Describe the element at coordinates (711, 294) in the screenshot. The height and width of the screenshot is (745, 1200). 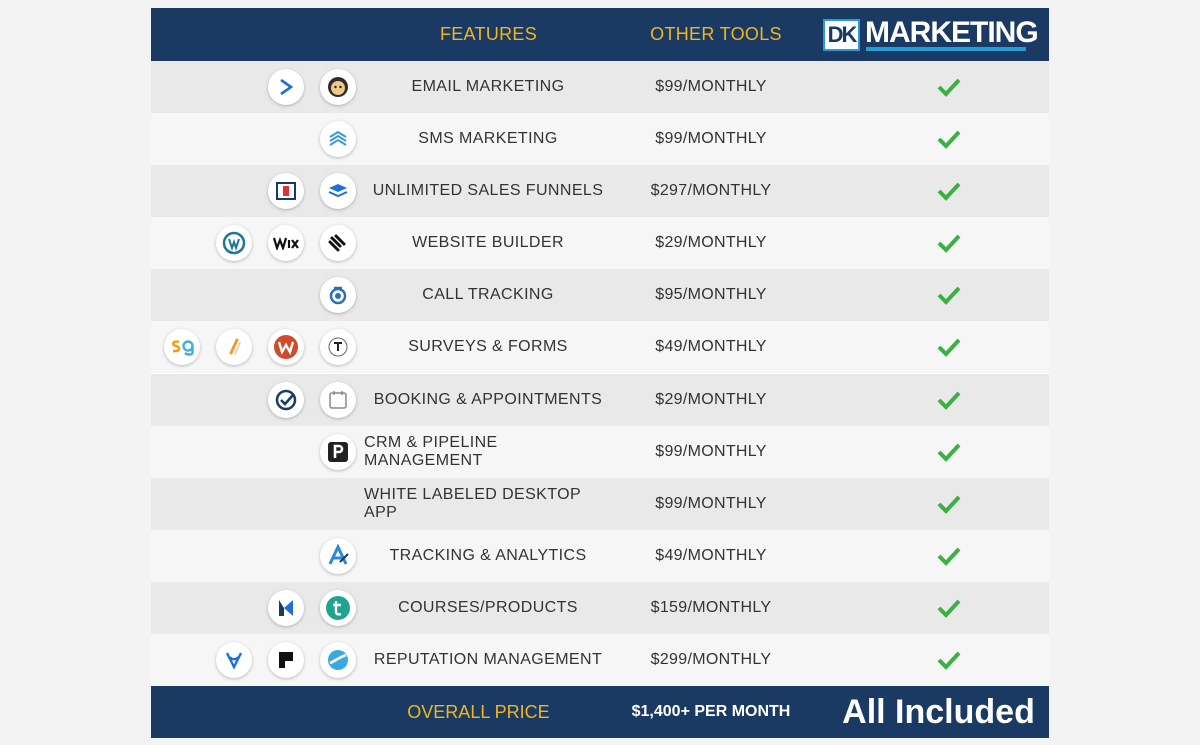
I see `other-tools-price: $95/MONTHLY` at that location.